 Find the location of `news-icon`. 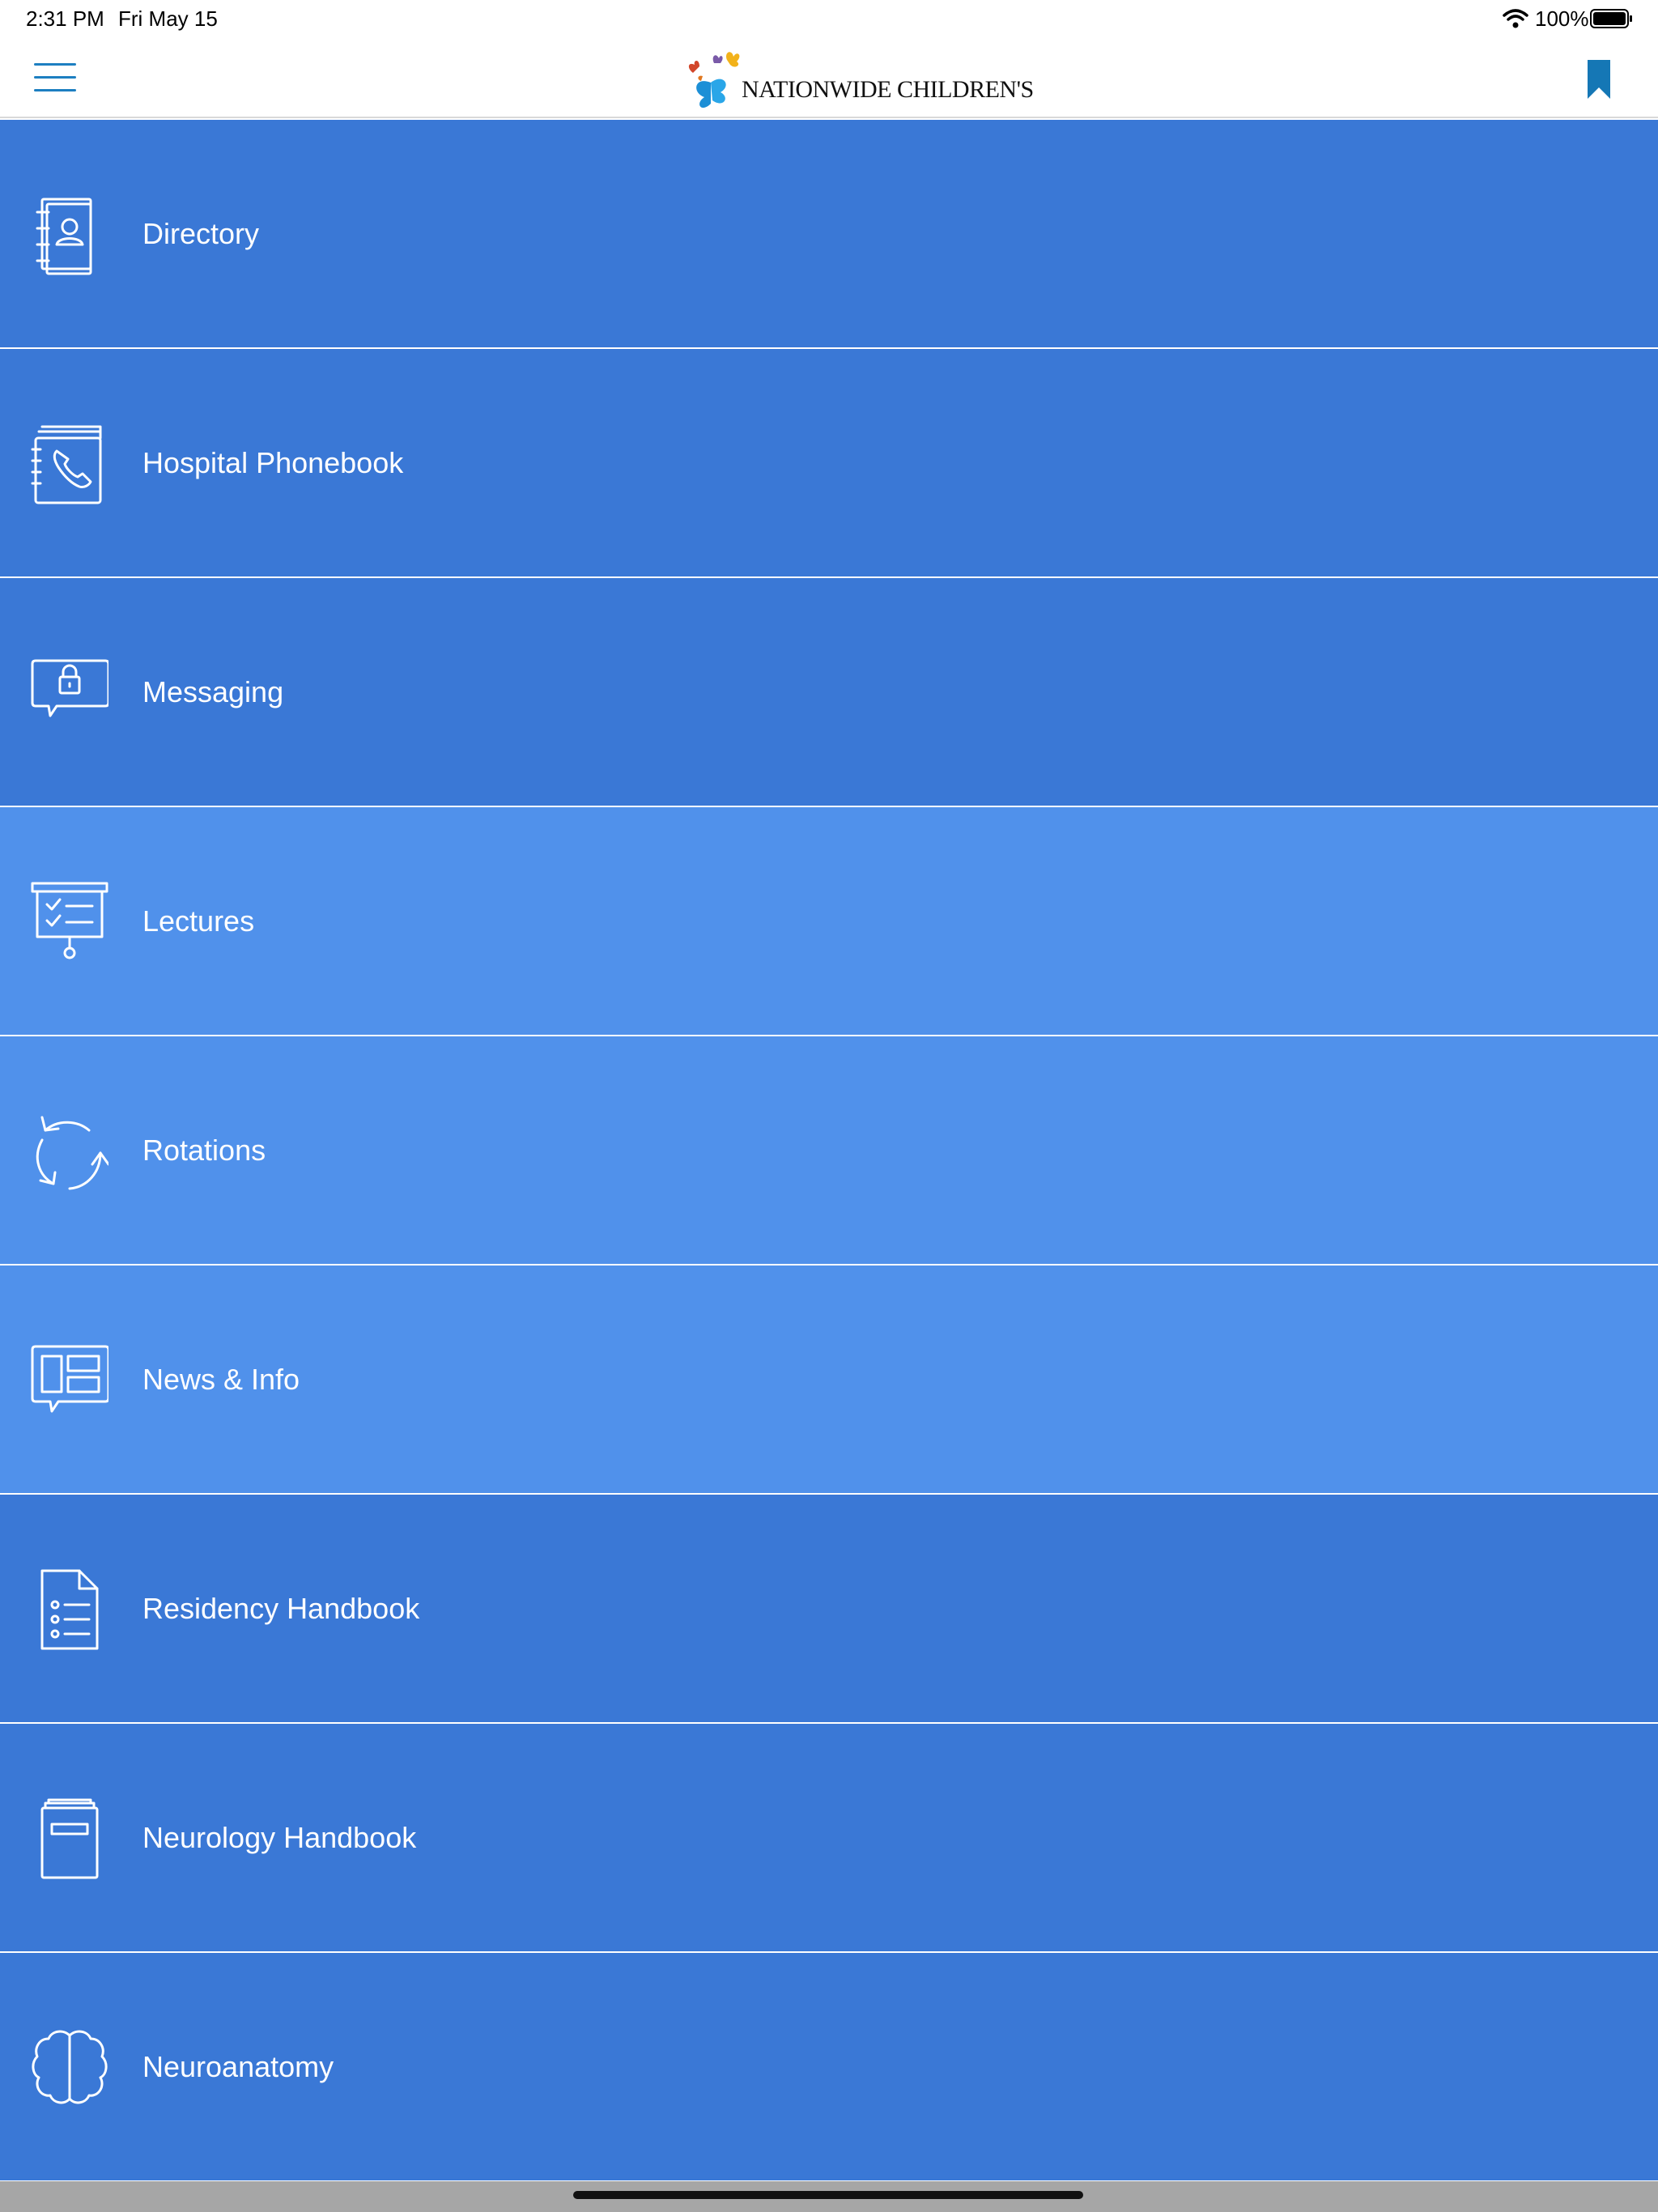

news-icon is located at coordinates (69, 1379).